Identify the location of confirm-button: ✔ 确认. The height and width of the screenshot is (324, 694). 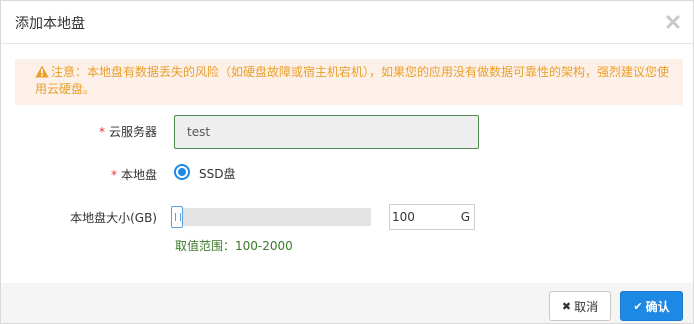
(651, 306).